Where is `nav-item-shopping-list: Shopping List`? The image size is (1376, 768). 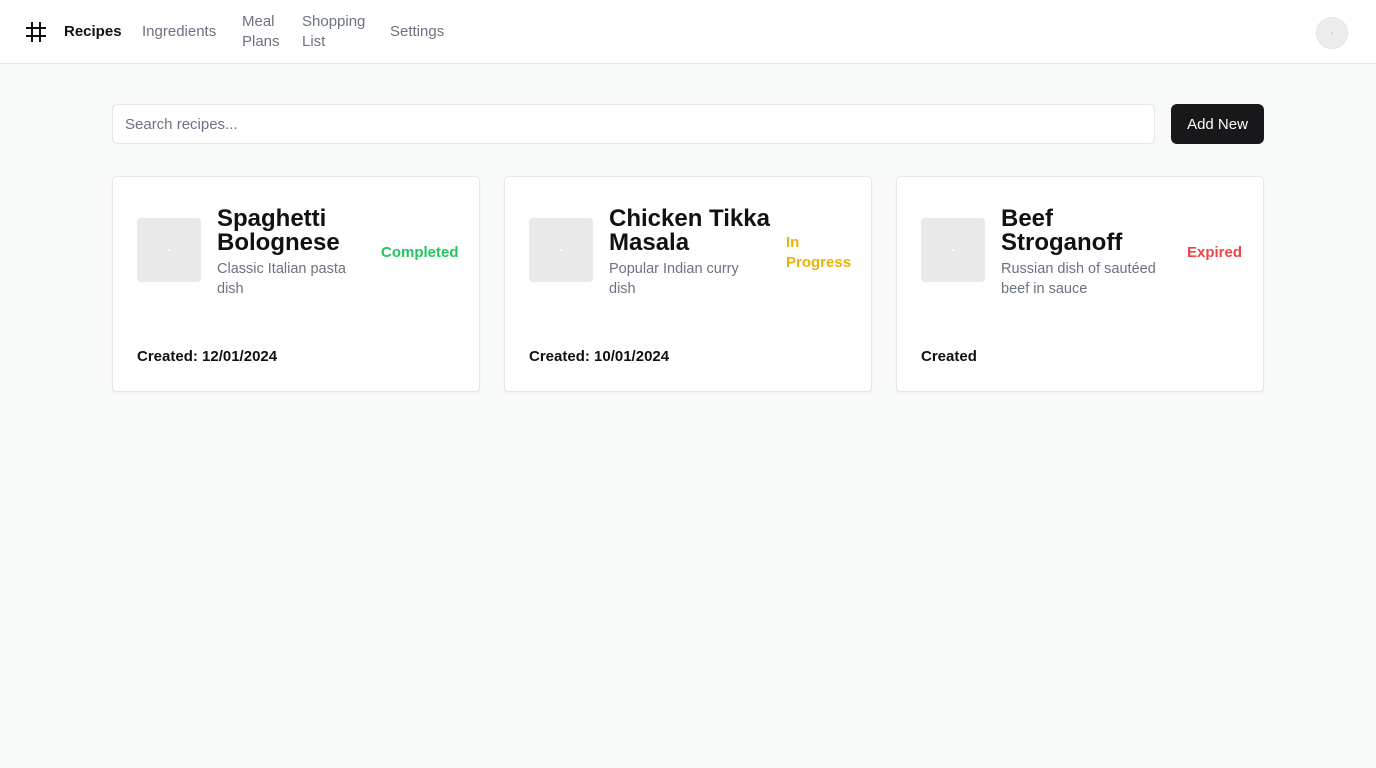 nav-item-shopping-list: Shopping List is located at coordinates (333, 32).